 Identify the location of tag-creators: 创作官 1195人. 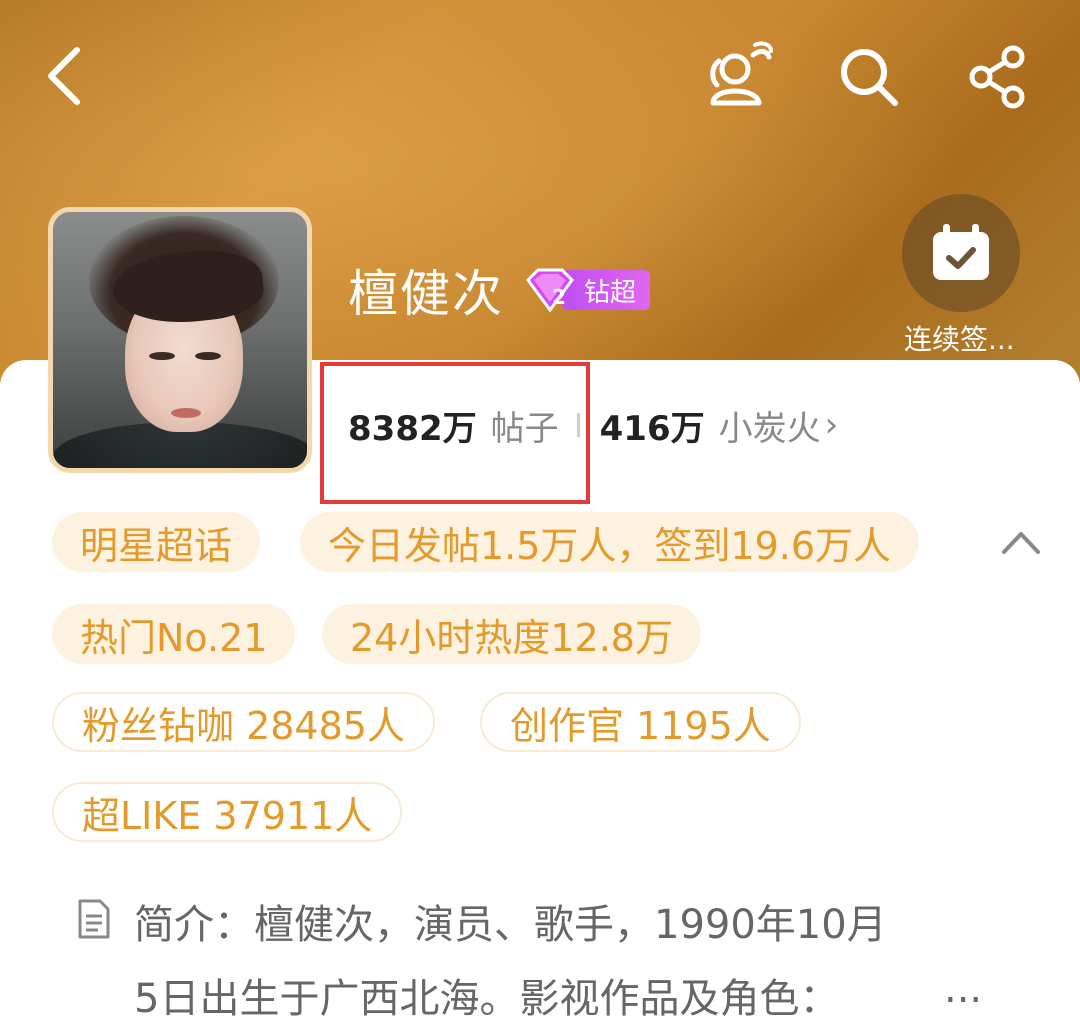
(640, 722).